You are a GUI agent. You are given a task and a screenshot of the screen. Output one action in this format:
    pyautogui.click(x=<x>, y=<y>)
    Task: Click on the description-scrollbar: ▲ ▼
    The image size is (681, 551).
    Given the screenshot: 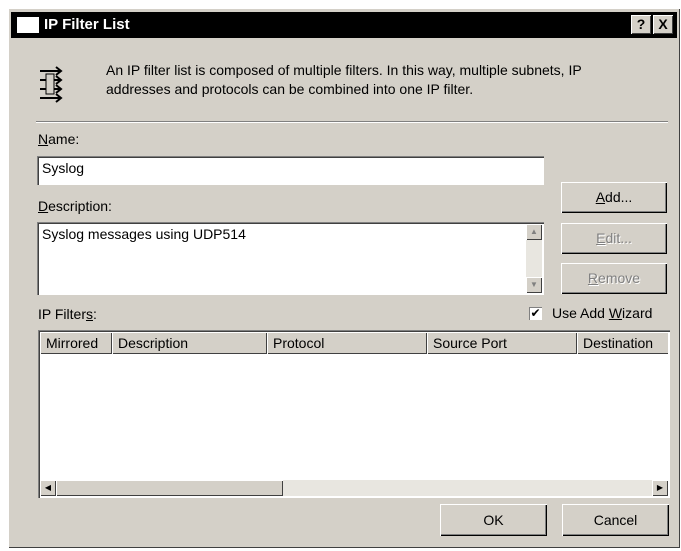 What is the action you would take?
    pyautogui.click(x=534, y=258)
    